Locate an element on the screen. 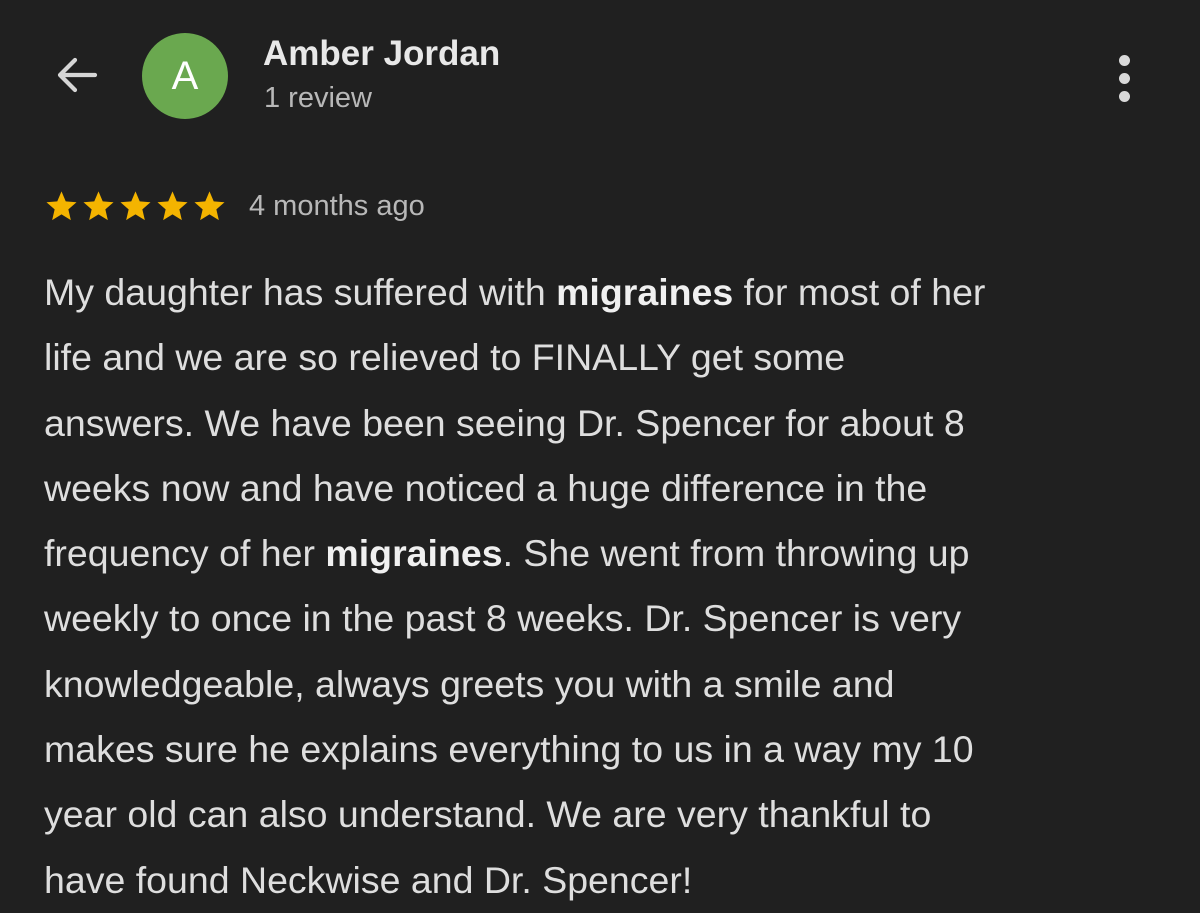  avatar: A is located at coordinates (185, 76).